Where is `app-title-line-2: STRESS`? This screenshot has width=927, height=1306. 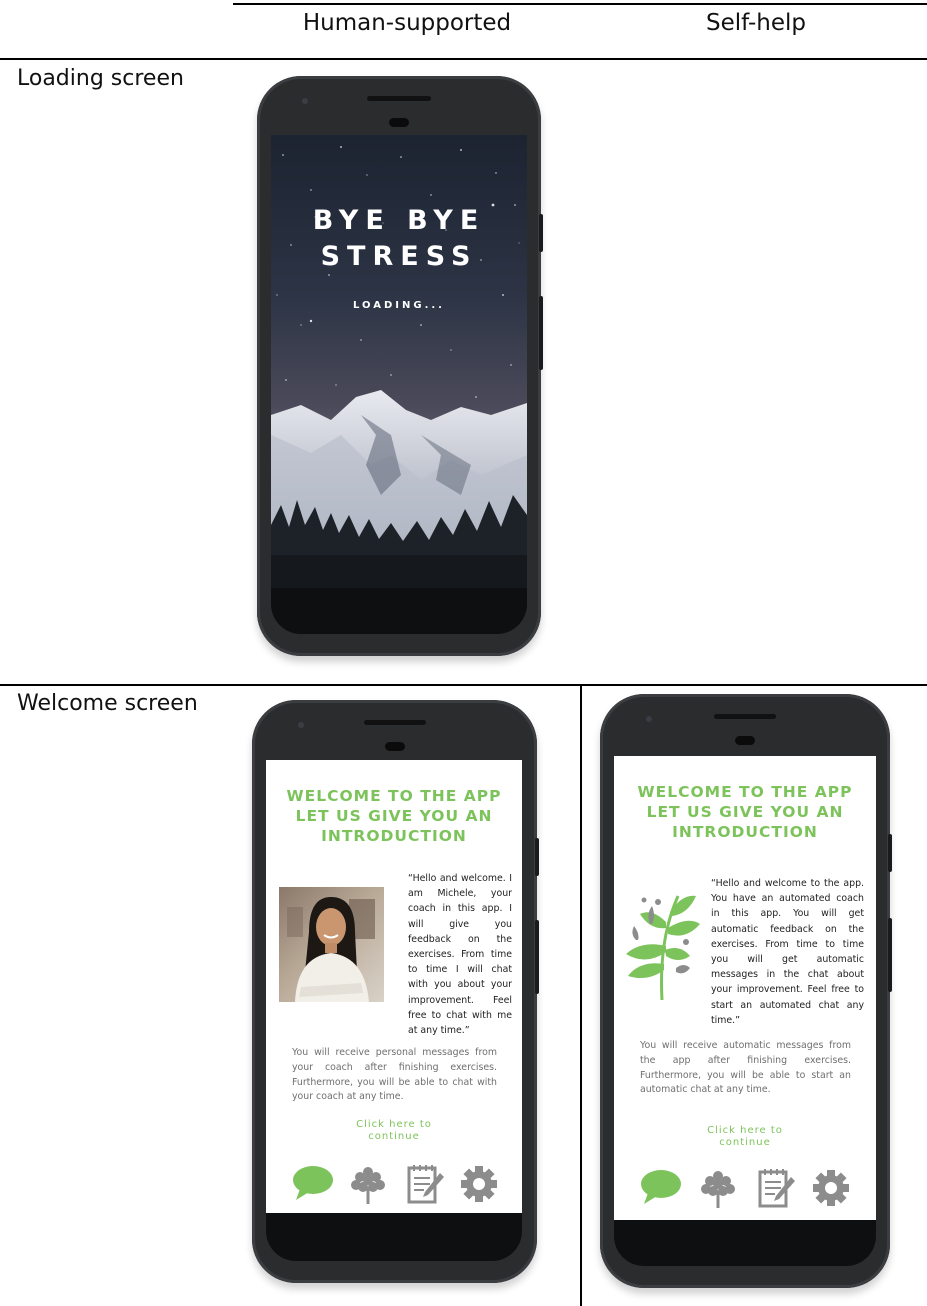 app-title-line-2: STRESS is located at coordinates (399, 256).